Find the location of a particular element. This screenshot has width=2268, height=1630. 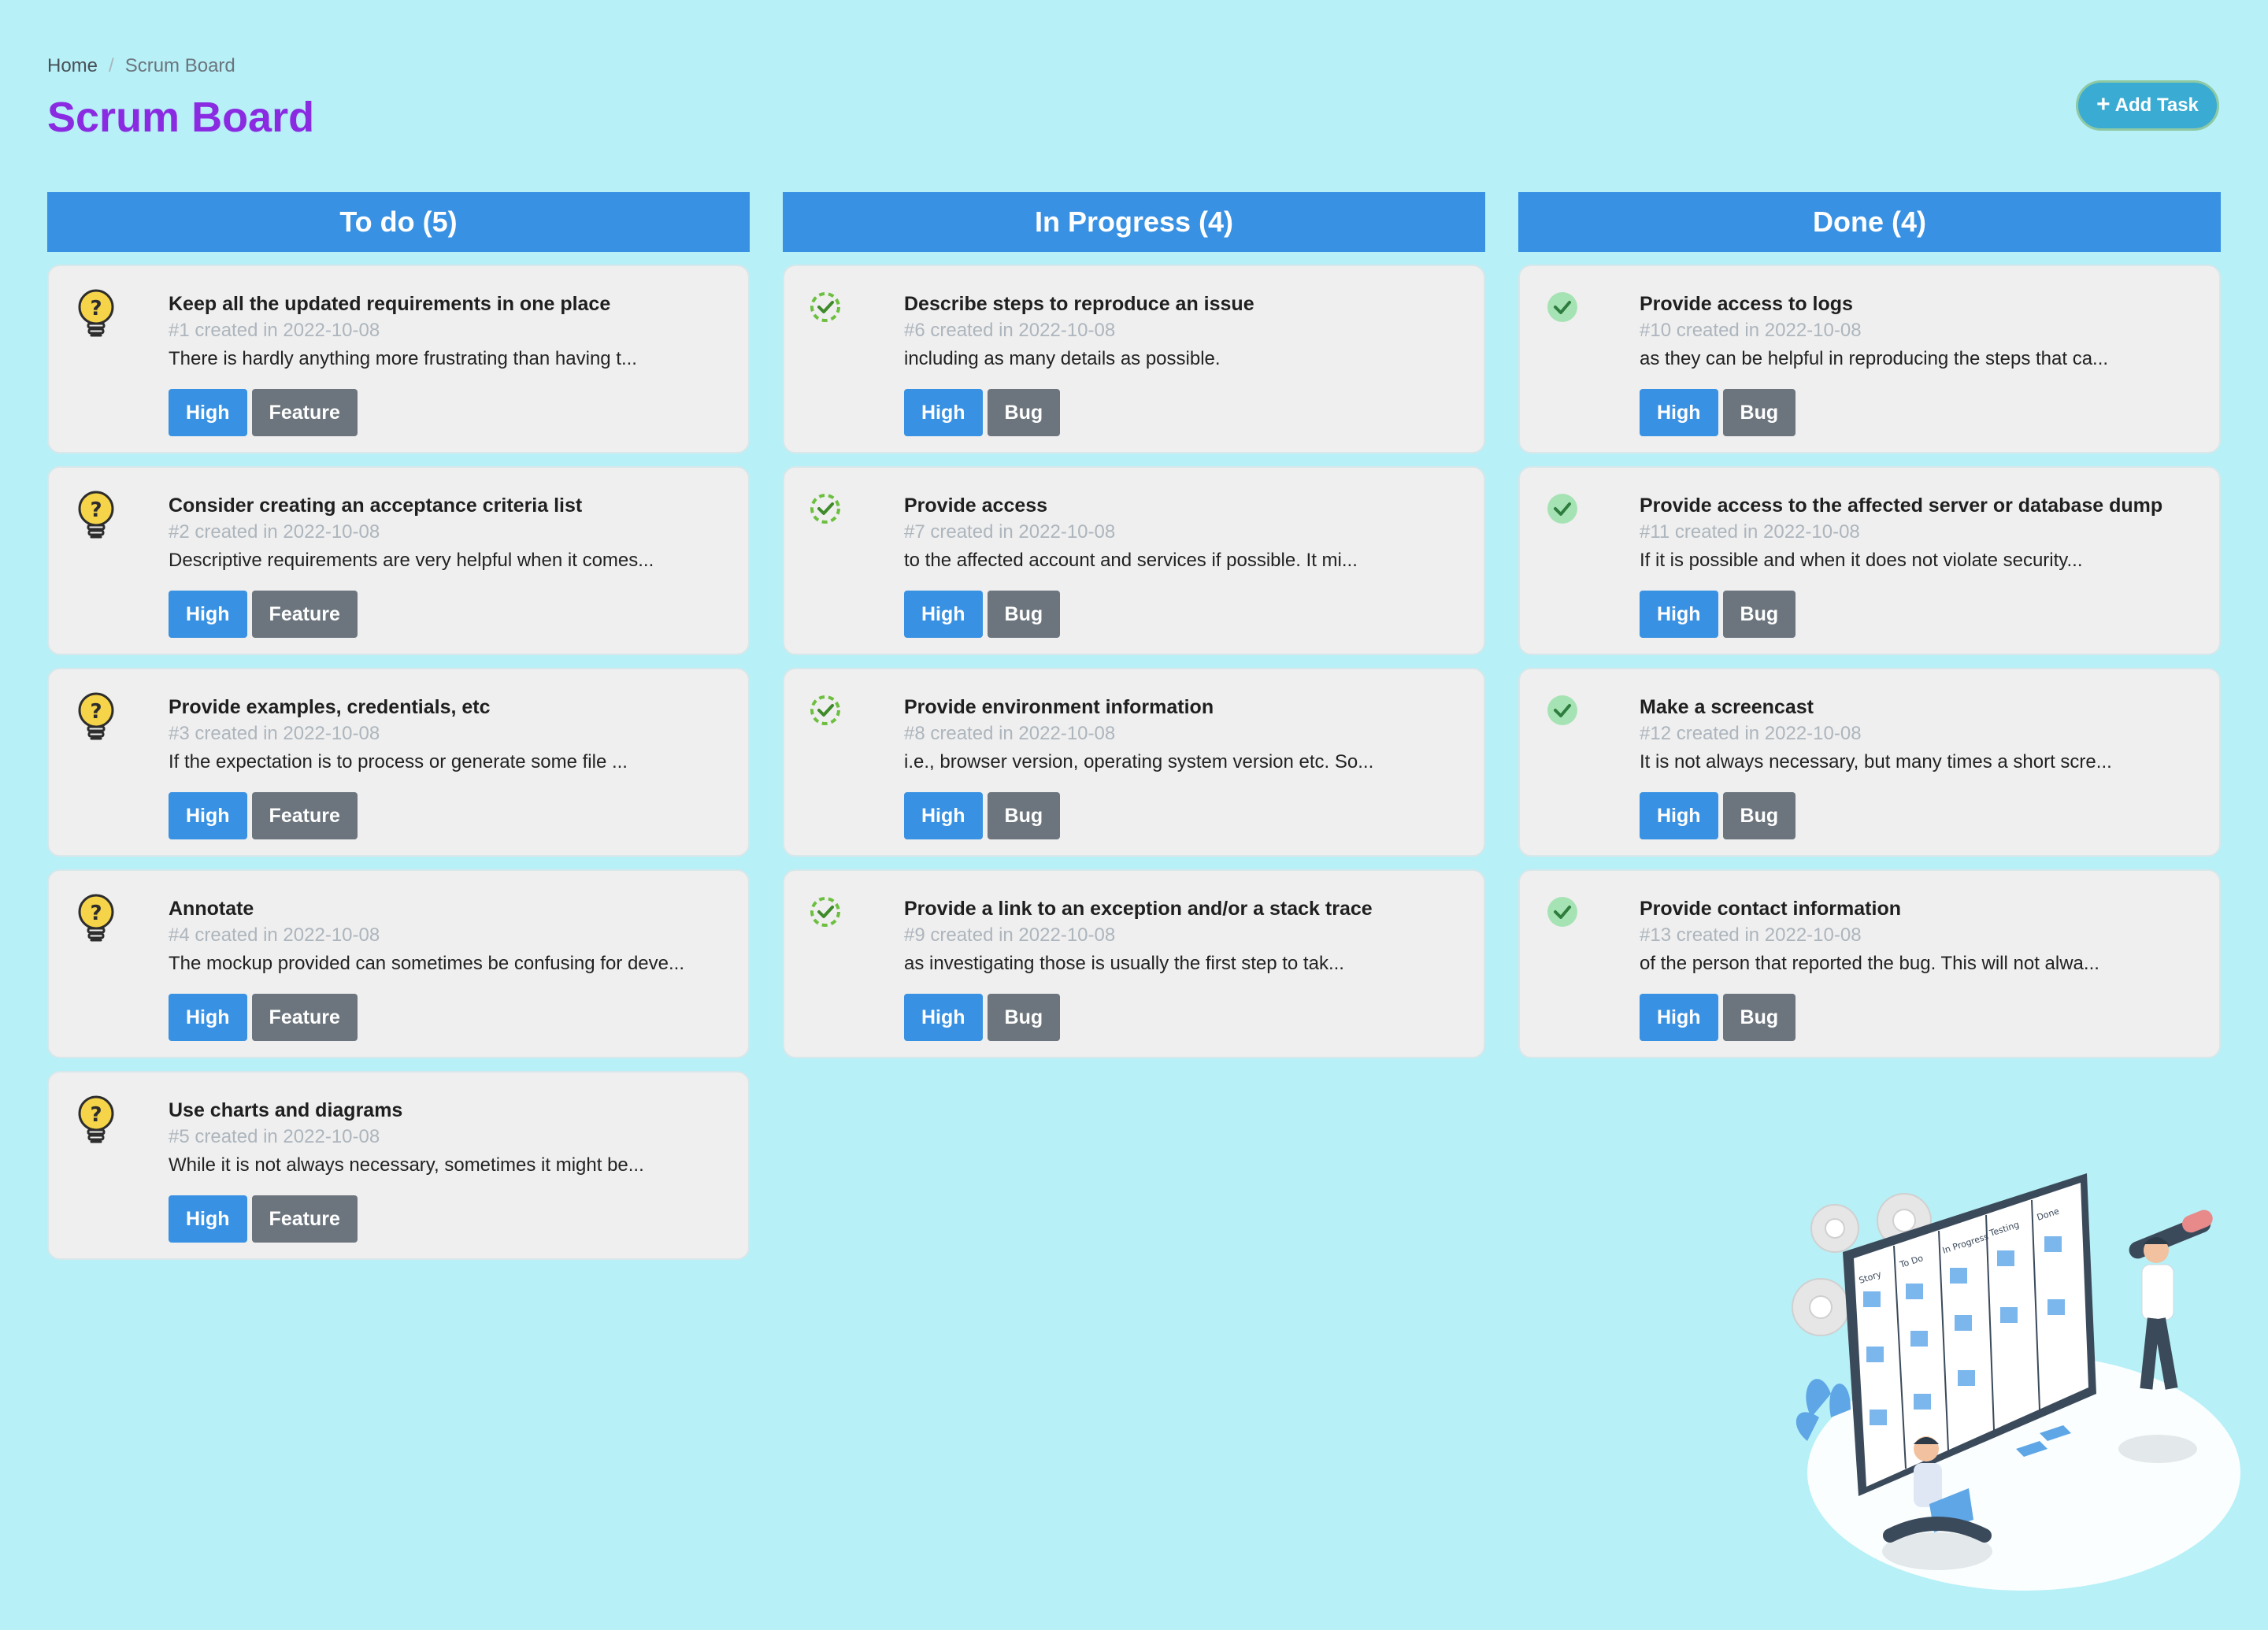

column-header: In Progress (4) is located at coordinates (1134, 222).